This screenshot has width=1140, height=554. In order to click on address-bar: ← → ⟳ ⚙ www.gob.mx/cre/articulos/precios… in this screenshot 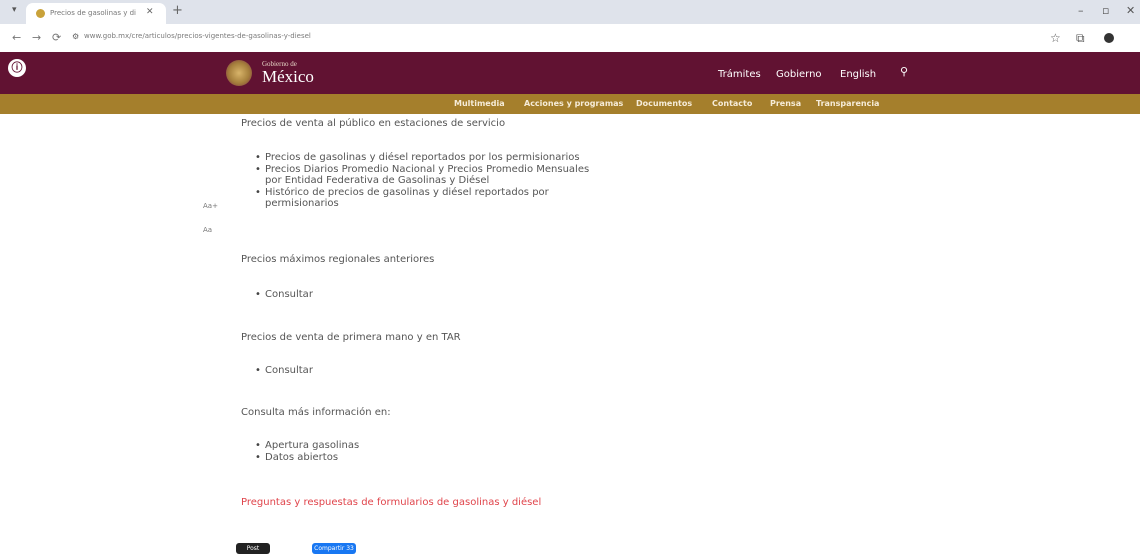, I will do `click(570, 38)`.